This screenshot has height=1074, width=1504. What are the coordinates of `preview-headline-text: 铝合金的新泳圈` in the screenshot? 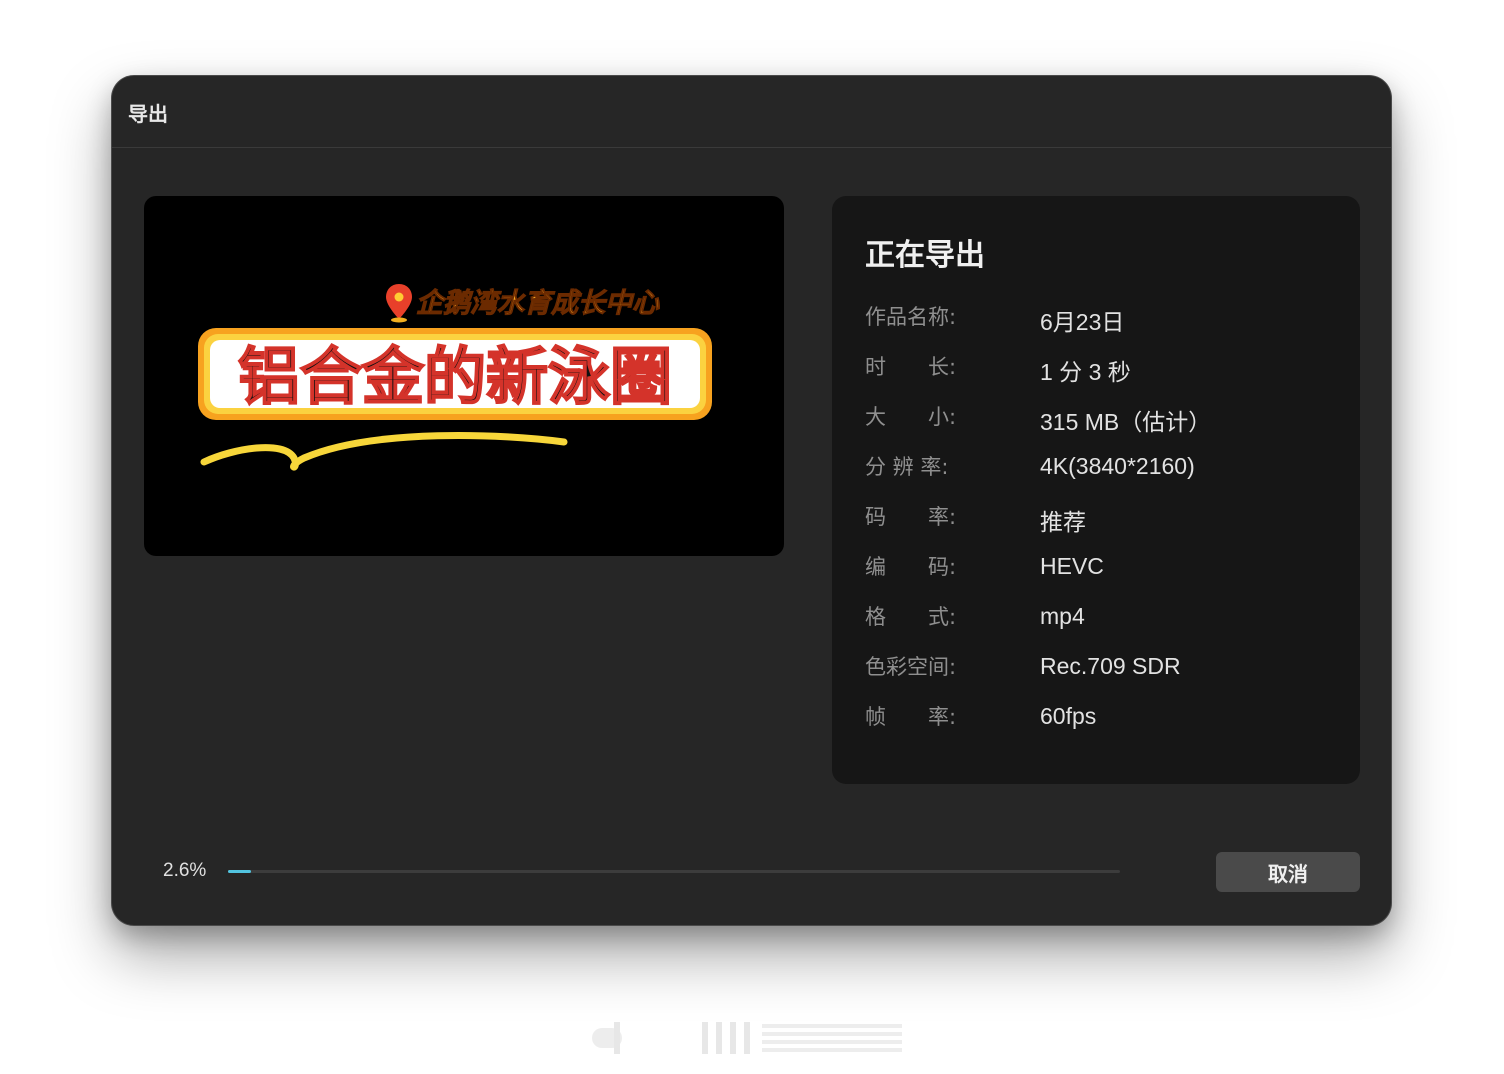 It's located at (455, 376).